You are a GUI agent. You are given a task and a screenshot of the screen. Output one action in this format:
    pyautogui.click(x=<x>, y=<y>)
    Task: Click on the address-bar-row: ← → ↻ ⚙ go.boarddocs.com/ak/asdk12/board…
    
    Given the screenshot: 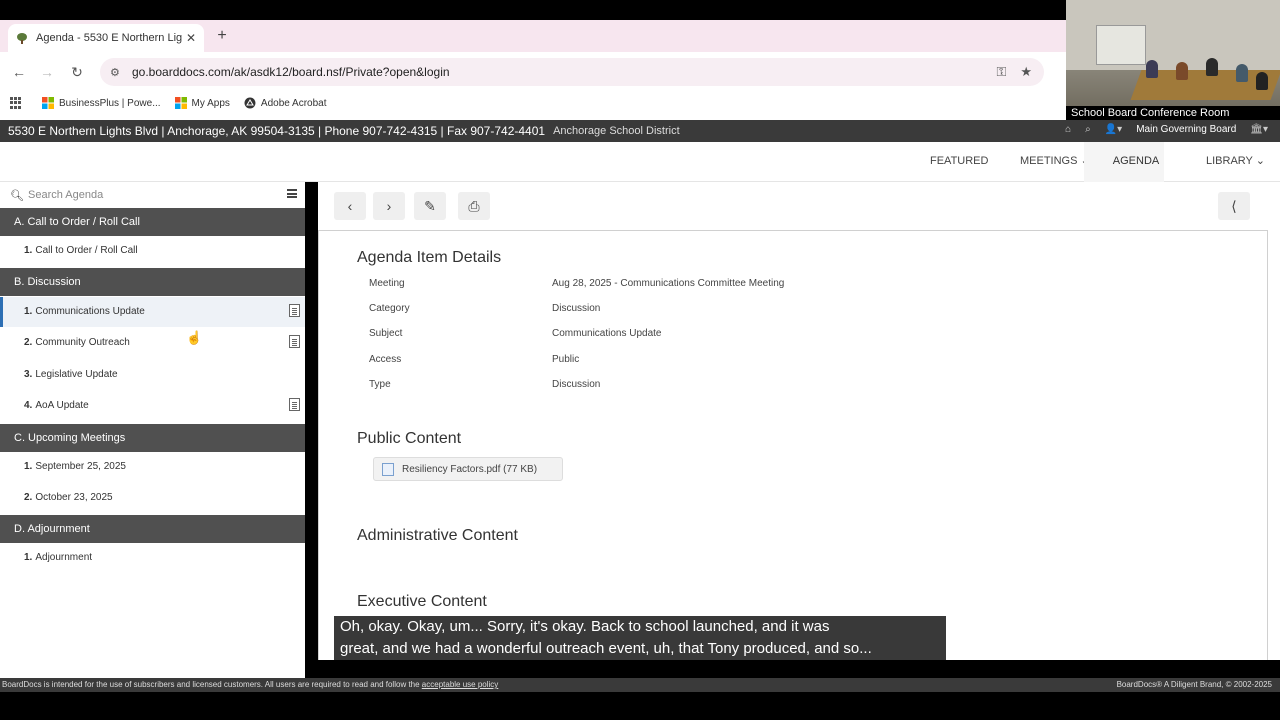 What is the action you would take?
    pyautogui.click(x=533, y=91)
    